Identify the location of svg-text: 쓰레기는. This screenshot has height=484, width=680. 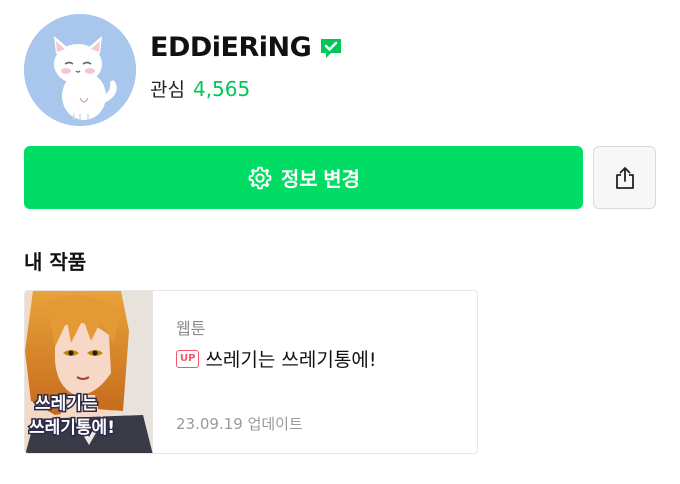
(66, 404).